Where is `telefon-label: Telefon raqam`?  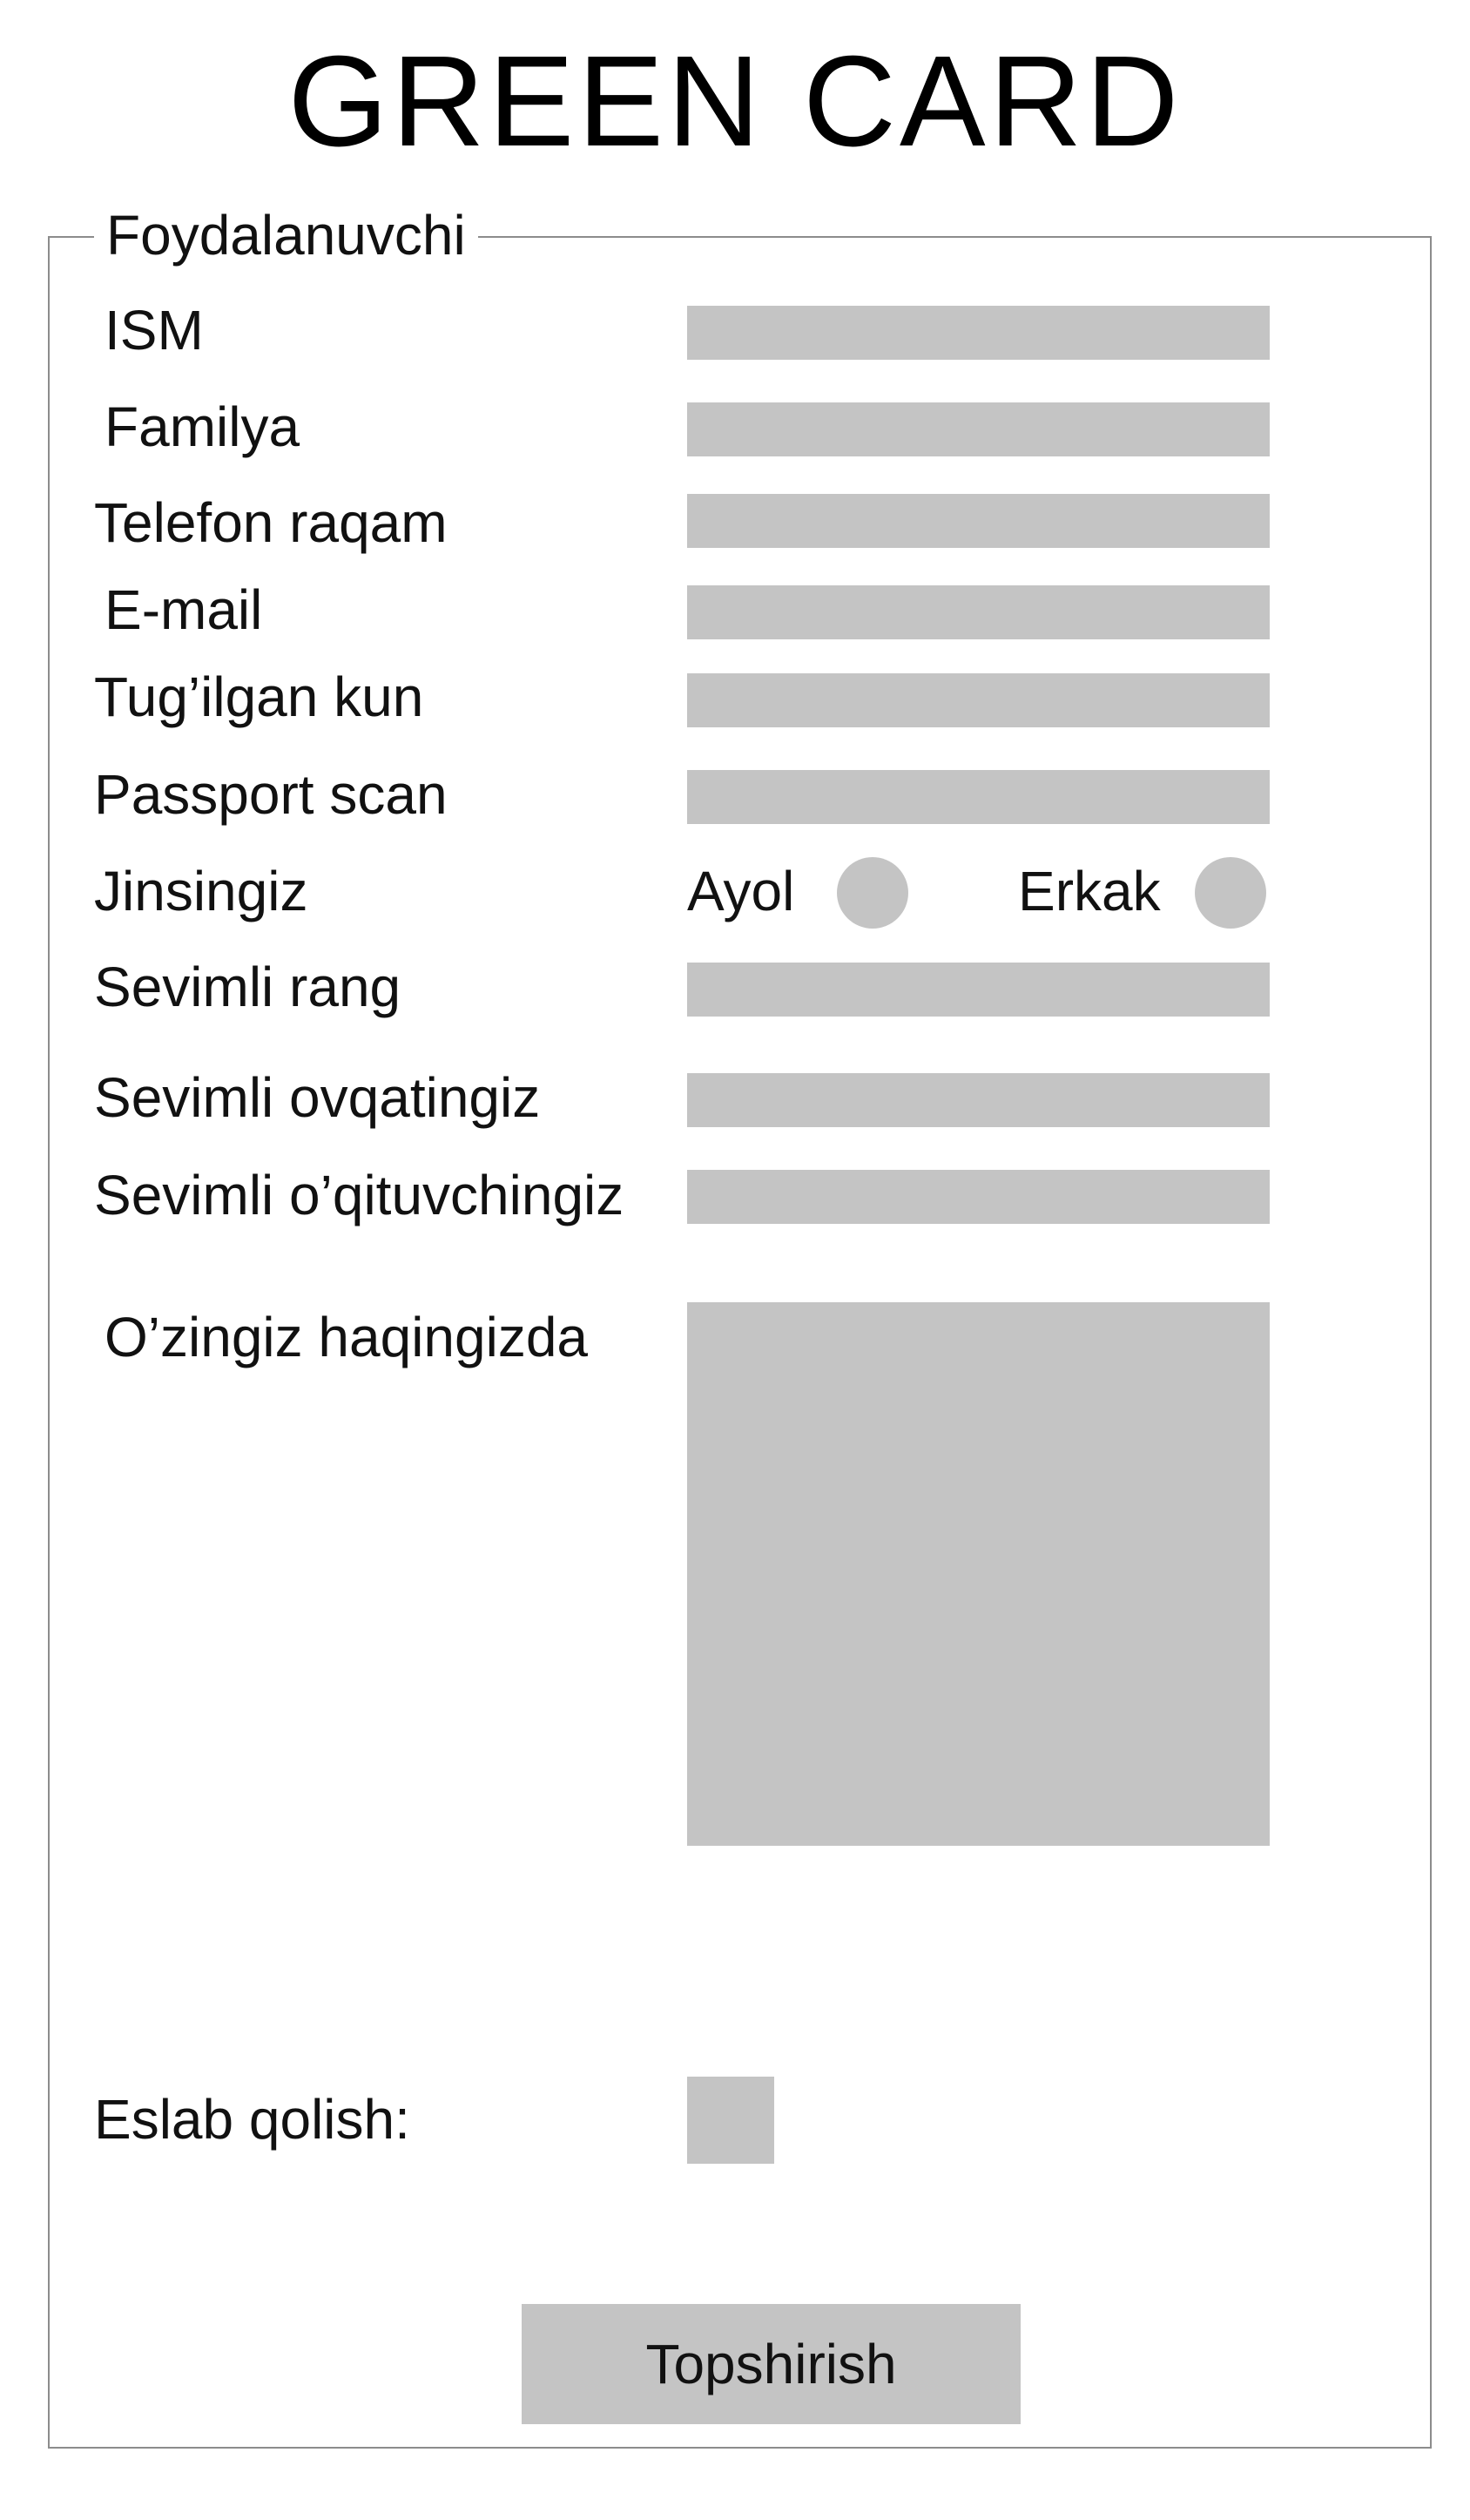 telefon-label: Telefon raqam is located at coordinates (271, 522).